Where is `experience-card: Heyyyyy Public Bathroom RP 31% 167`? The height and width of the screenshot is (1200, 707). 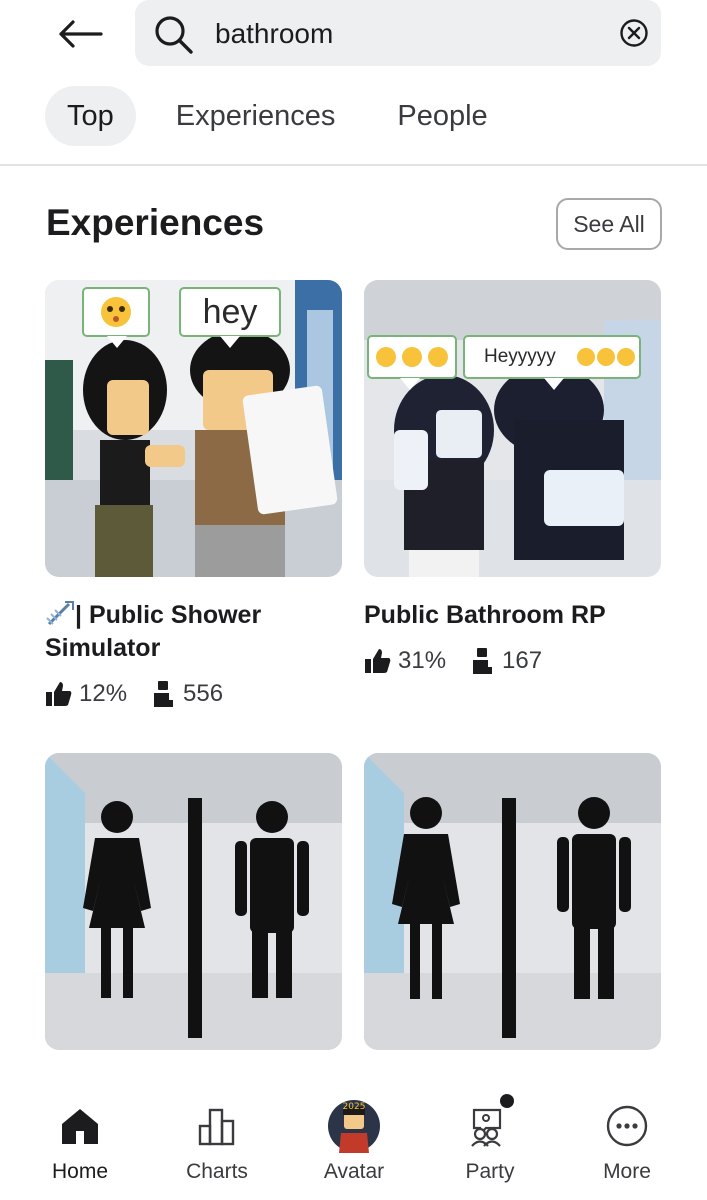 experience-card: Heyyyyy Public Bathroom RP 31% 167 is located at coordinates (512, 478).